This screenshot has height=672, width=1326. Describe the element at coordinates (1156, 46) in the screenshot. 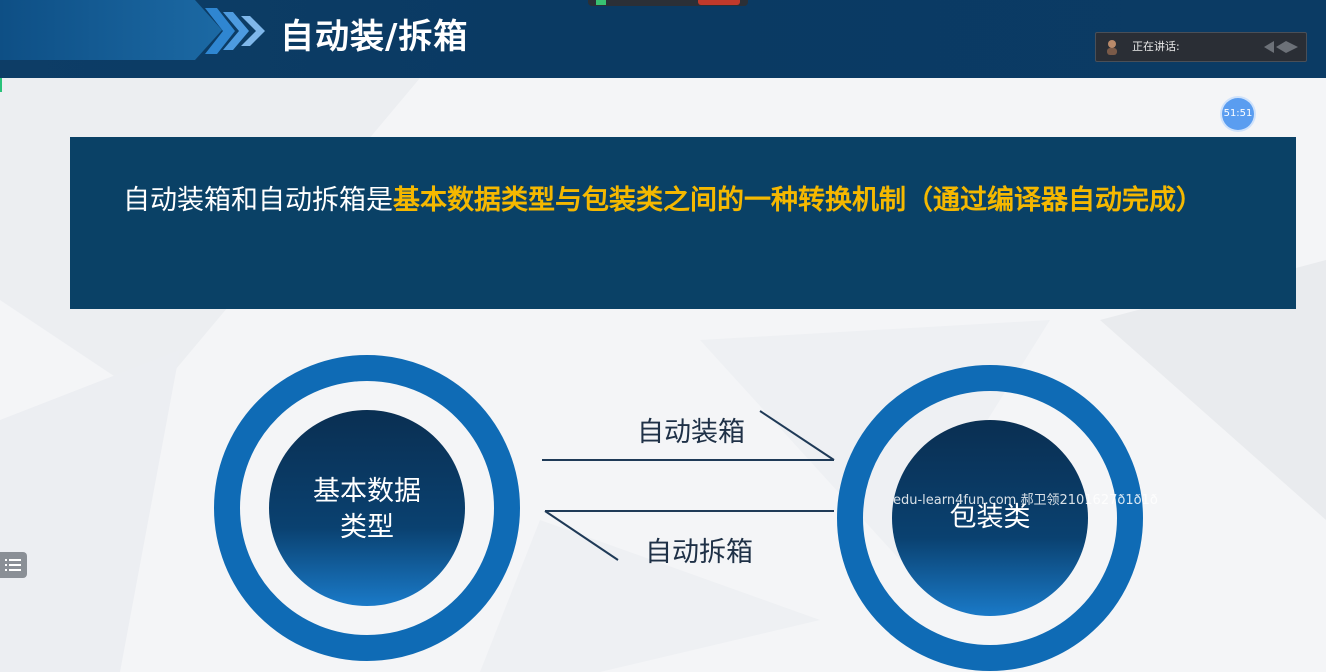

I see `speaking-label: 正在讲话:` at that location.